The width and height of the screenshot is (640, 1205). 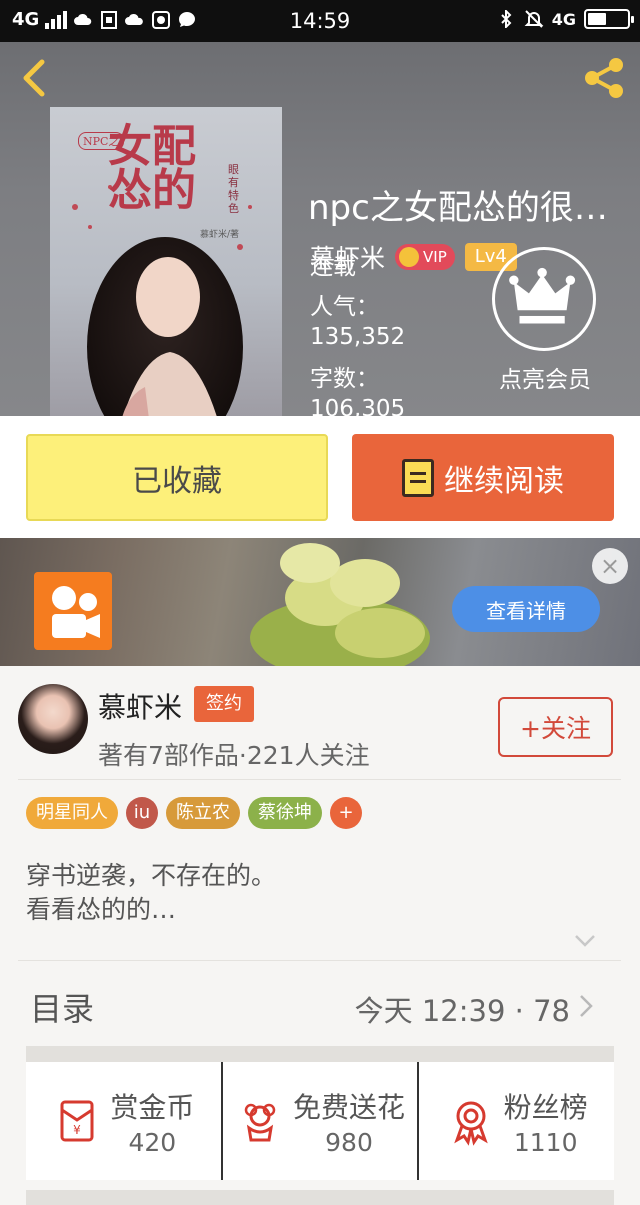 What do you see at coordinates (152, 168) in the screenshot?
I see `cover-title-text: 女配怂的` at bounding box center [152, 168].